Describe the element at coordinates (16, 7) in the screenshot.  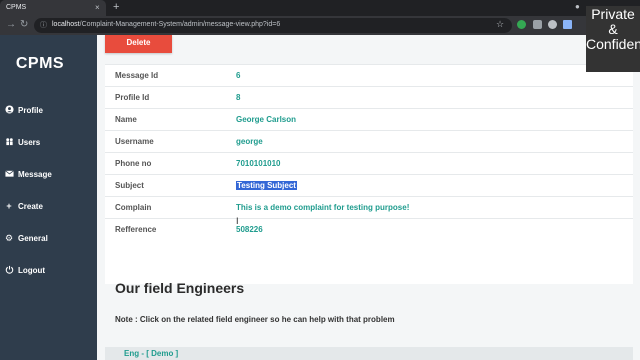
I see `tab-title: CPMS` at that location.